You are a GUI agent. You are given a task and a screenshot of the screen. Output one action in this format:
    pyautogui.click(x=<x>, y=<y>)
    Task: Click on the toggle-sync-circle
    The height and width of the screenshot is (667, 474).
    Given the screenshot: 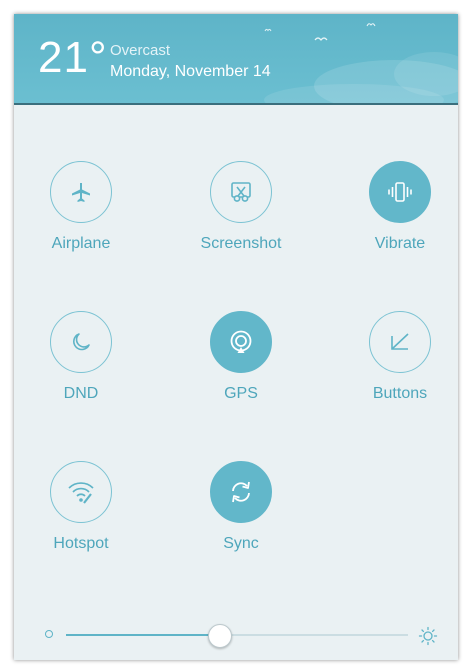 What is the action you would take?
    pyautogui.click(x=241, y=492)
    